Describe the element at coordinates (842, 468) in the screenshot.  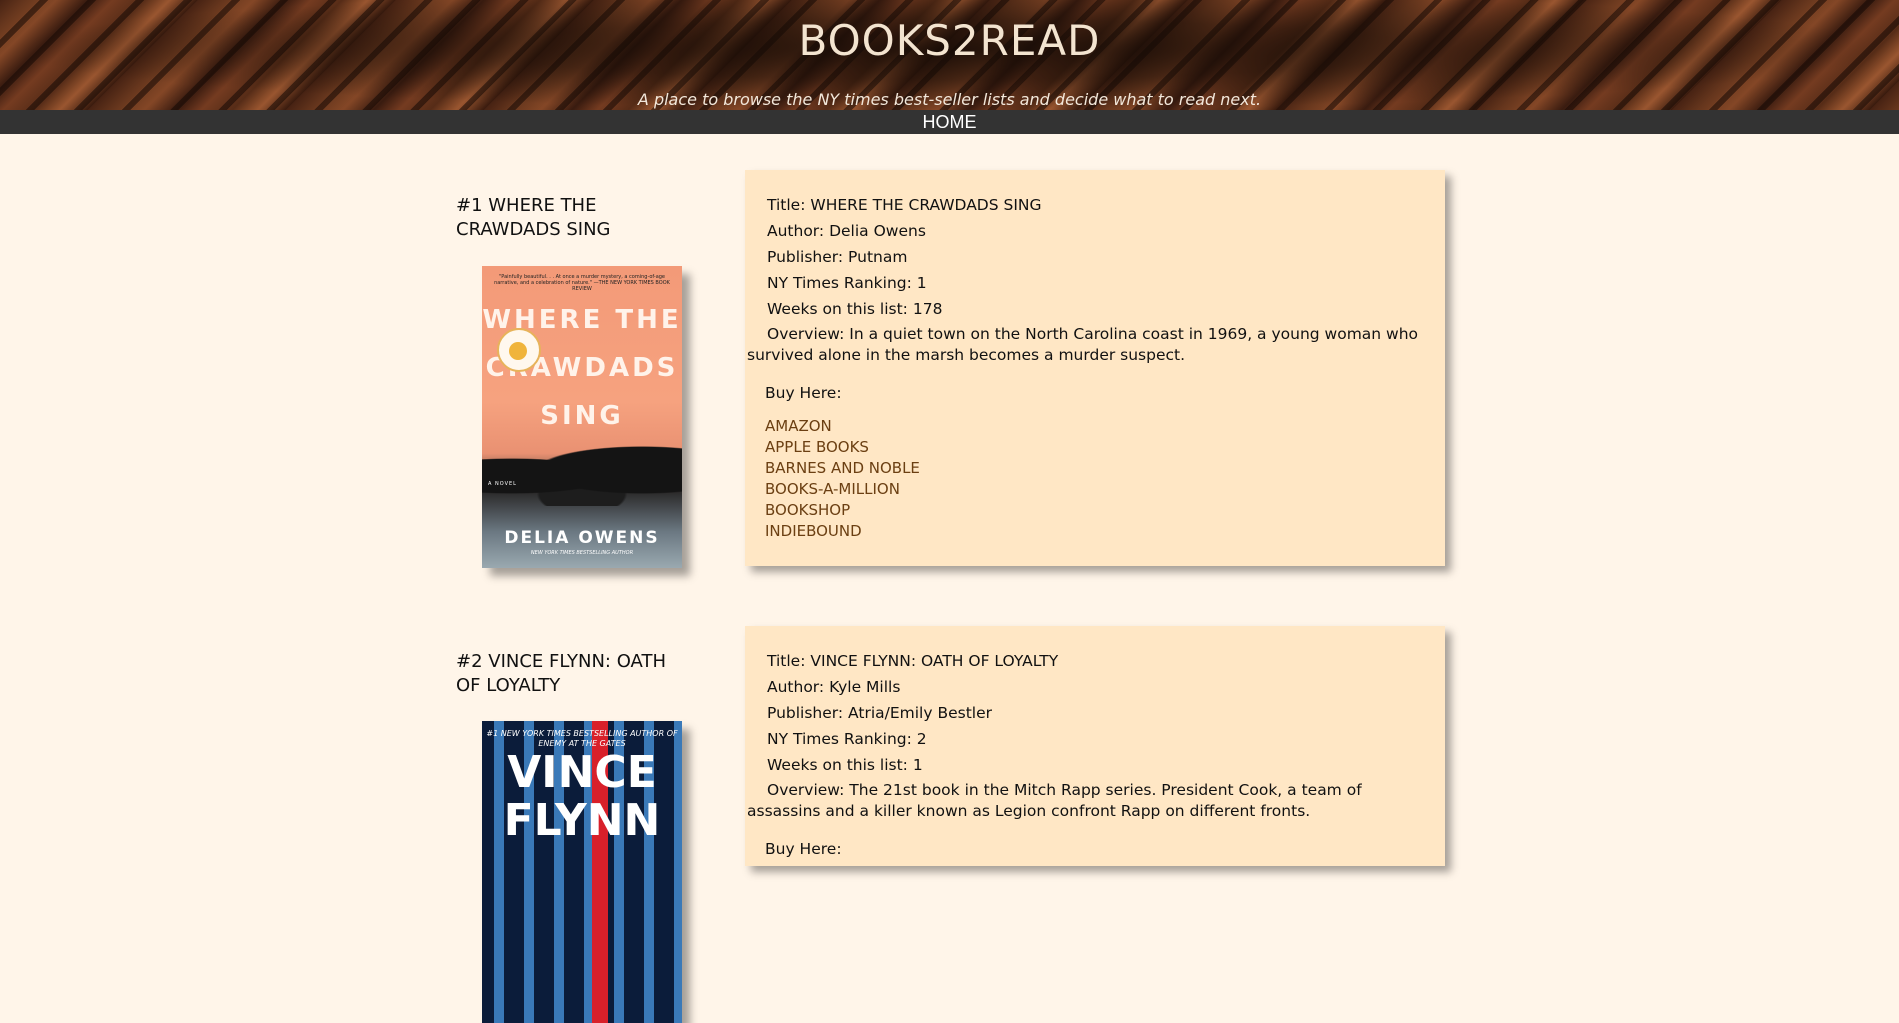
I see `buy-link-barnes-and-noble: BARNES AND NOBLE` at that location.